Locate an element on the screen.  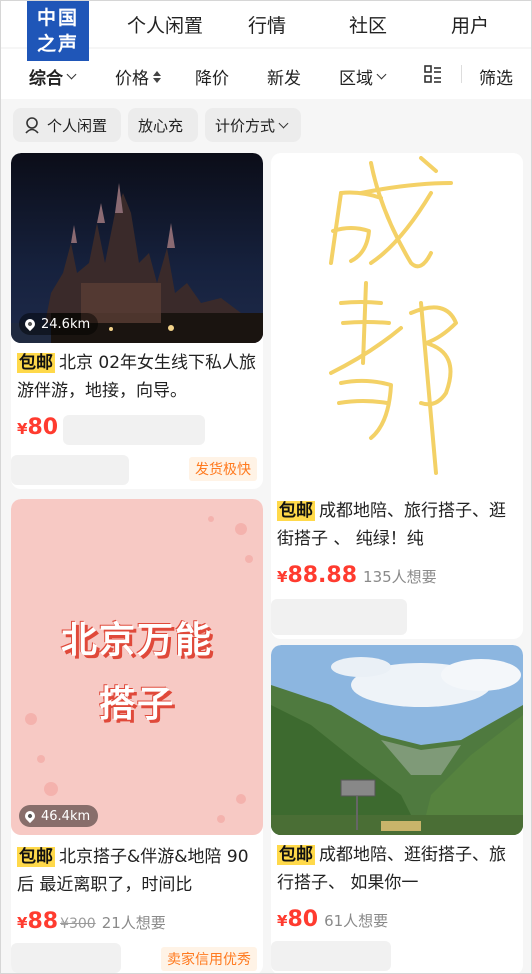
logo-line-1: 中国 is located at coordinates (57, 18).